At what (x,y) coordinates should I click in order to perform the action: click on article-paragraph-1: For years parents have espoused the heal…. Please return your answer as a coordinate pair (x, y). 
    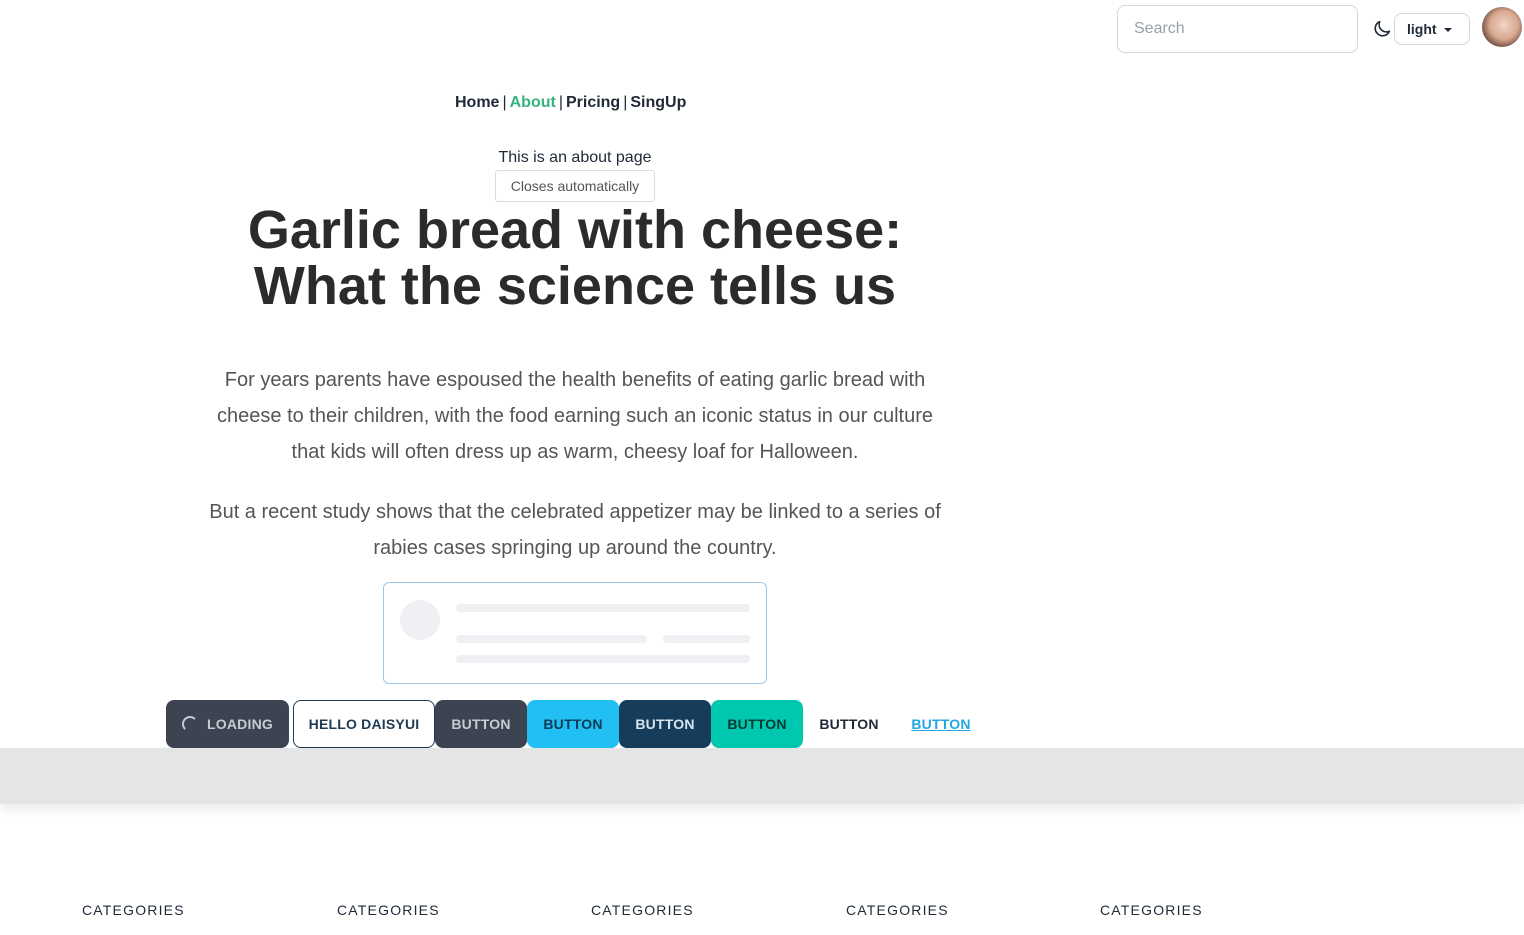
    Looking at the image, I should click on (575, 416).